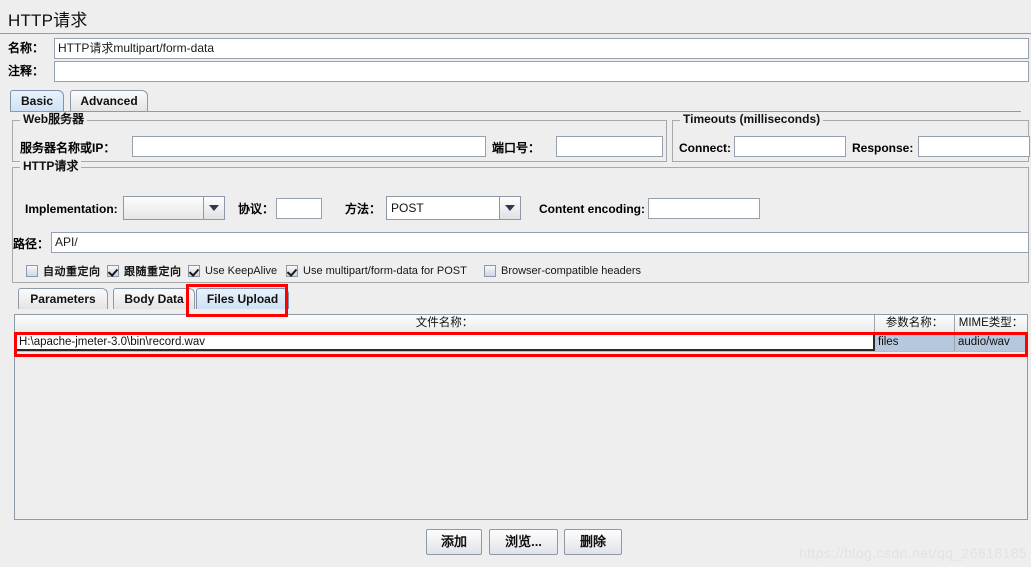  I want to click on protocol-label: 协议：, so click(256, 209).